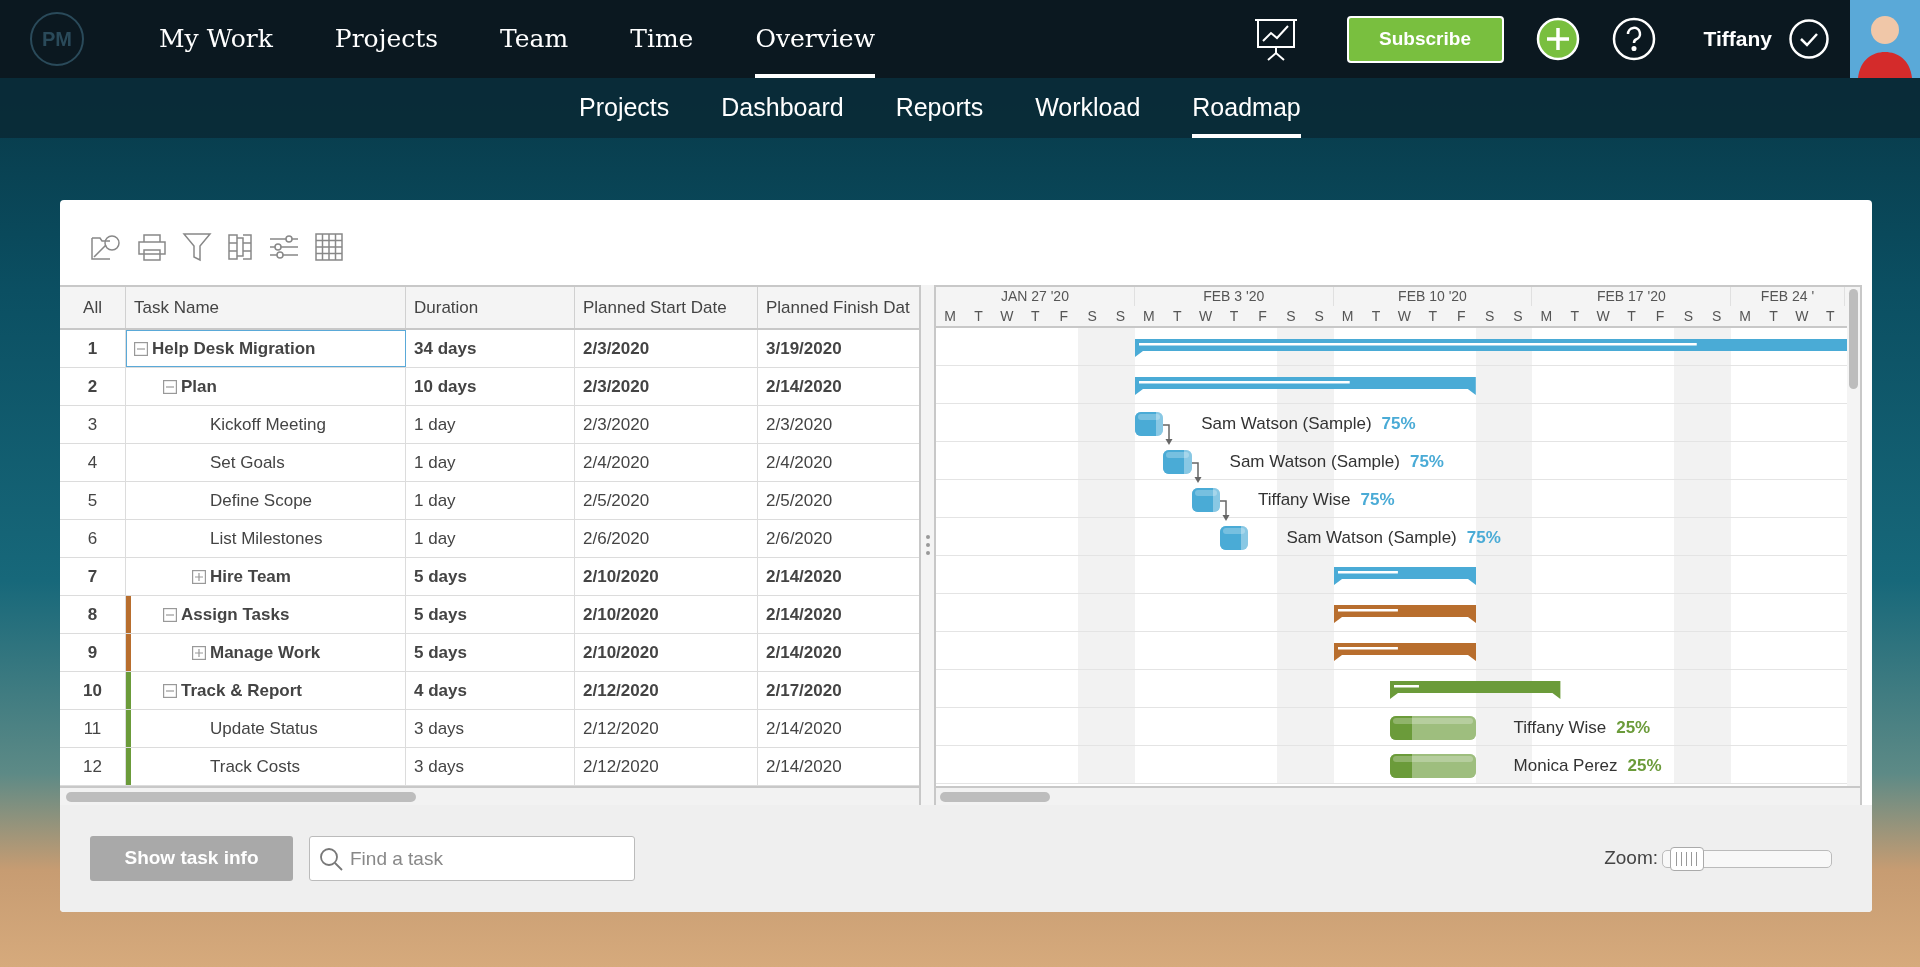  What do you see at coordinates (489, 691) in the screenshot?
I see `table-row: 10 Track & Report 4 days 2/12/2020 2/17/2020` at bounding box center [489, 691].